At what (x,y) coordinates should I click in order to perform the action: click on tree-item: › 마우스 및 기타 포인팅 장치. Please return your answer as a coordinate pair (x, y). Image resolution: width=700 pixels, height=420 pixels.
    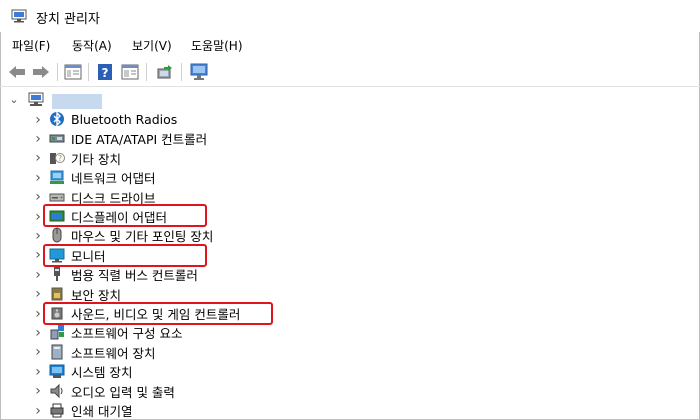
    Looking at the image, I should click on (350, 235).